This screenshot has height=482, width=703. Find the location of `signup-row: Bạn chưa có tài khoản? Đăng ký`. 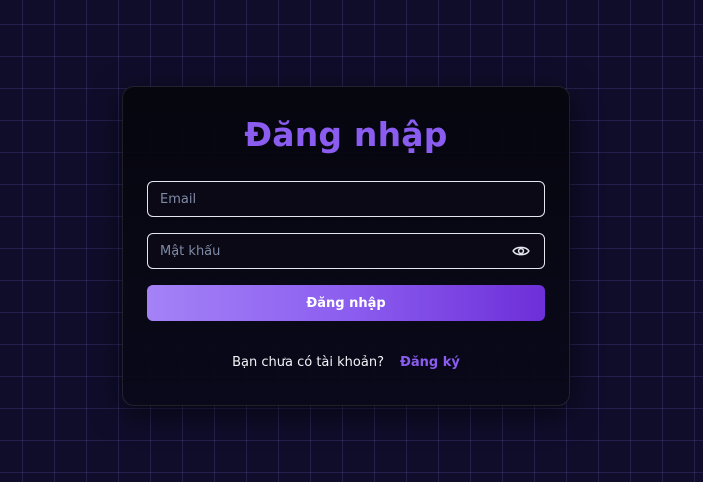

signup-row: Bạn chưa có tài khoản? Đăng ký is located at coordinates (346, 363).